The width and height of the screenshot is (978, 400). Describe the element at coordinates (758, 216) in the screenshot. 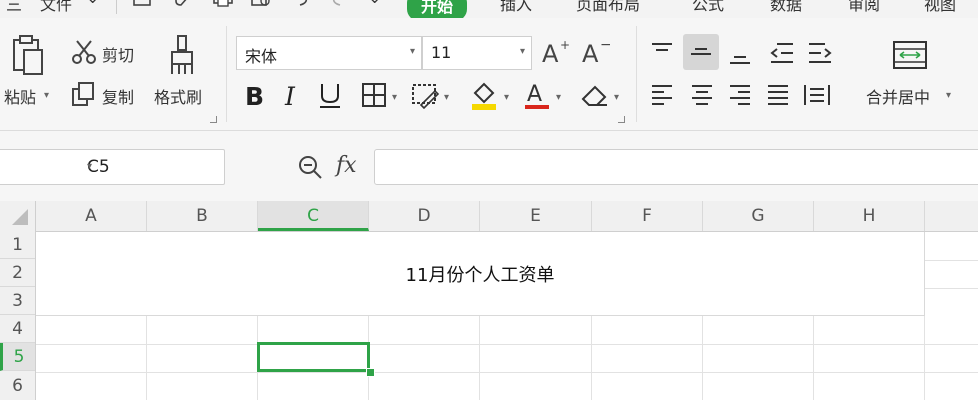

I see `column-header-g: G` at that location.